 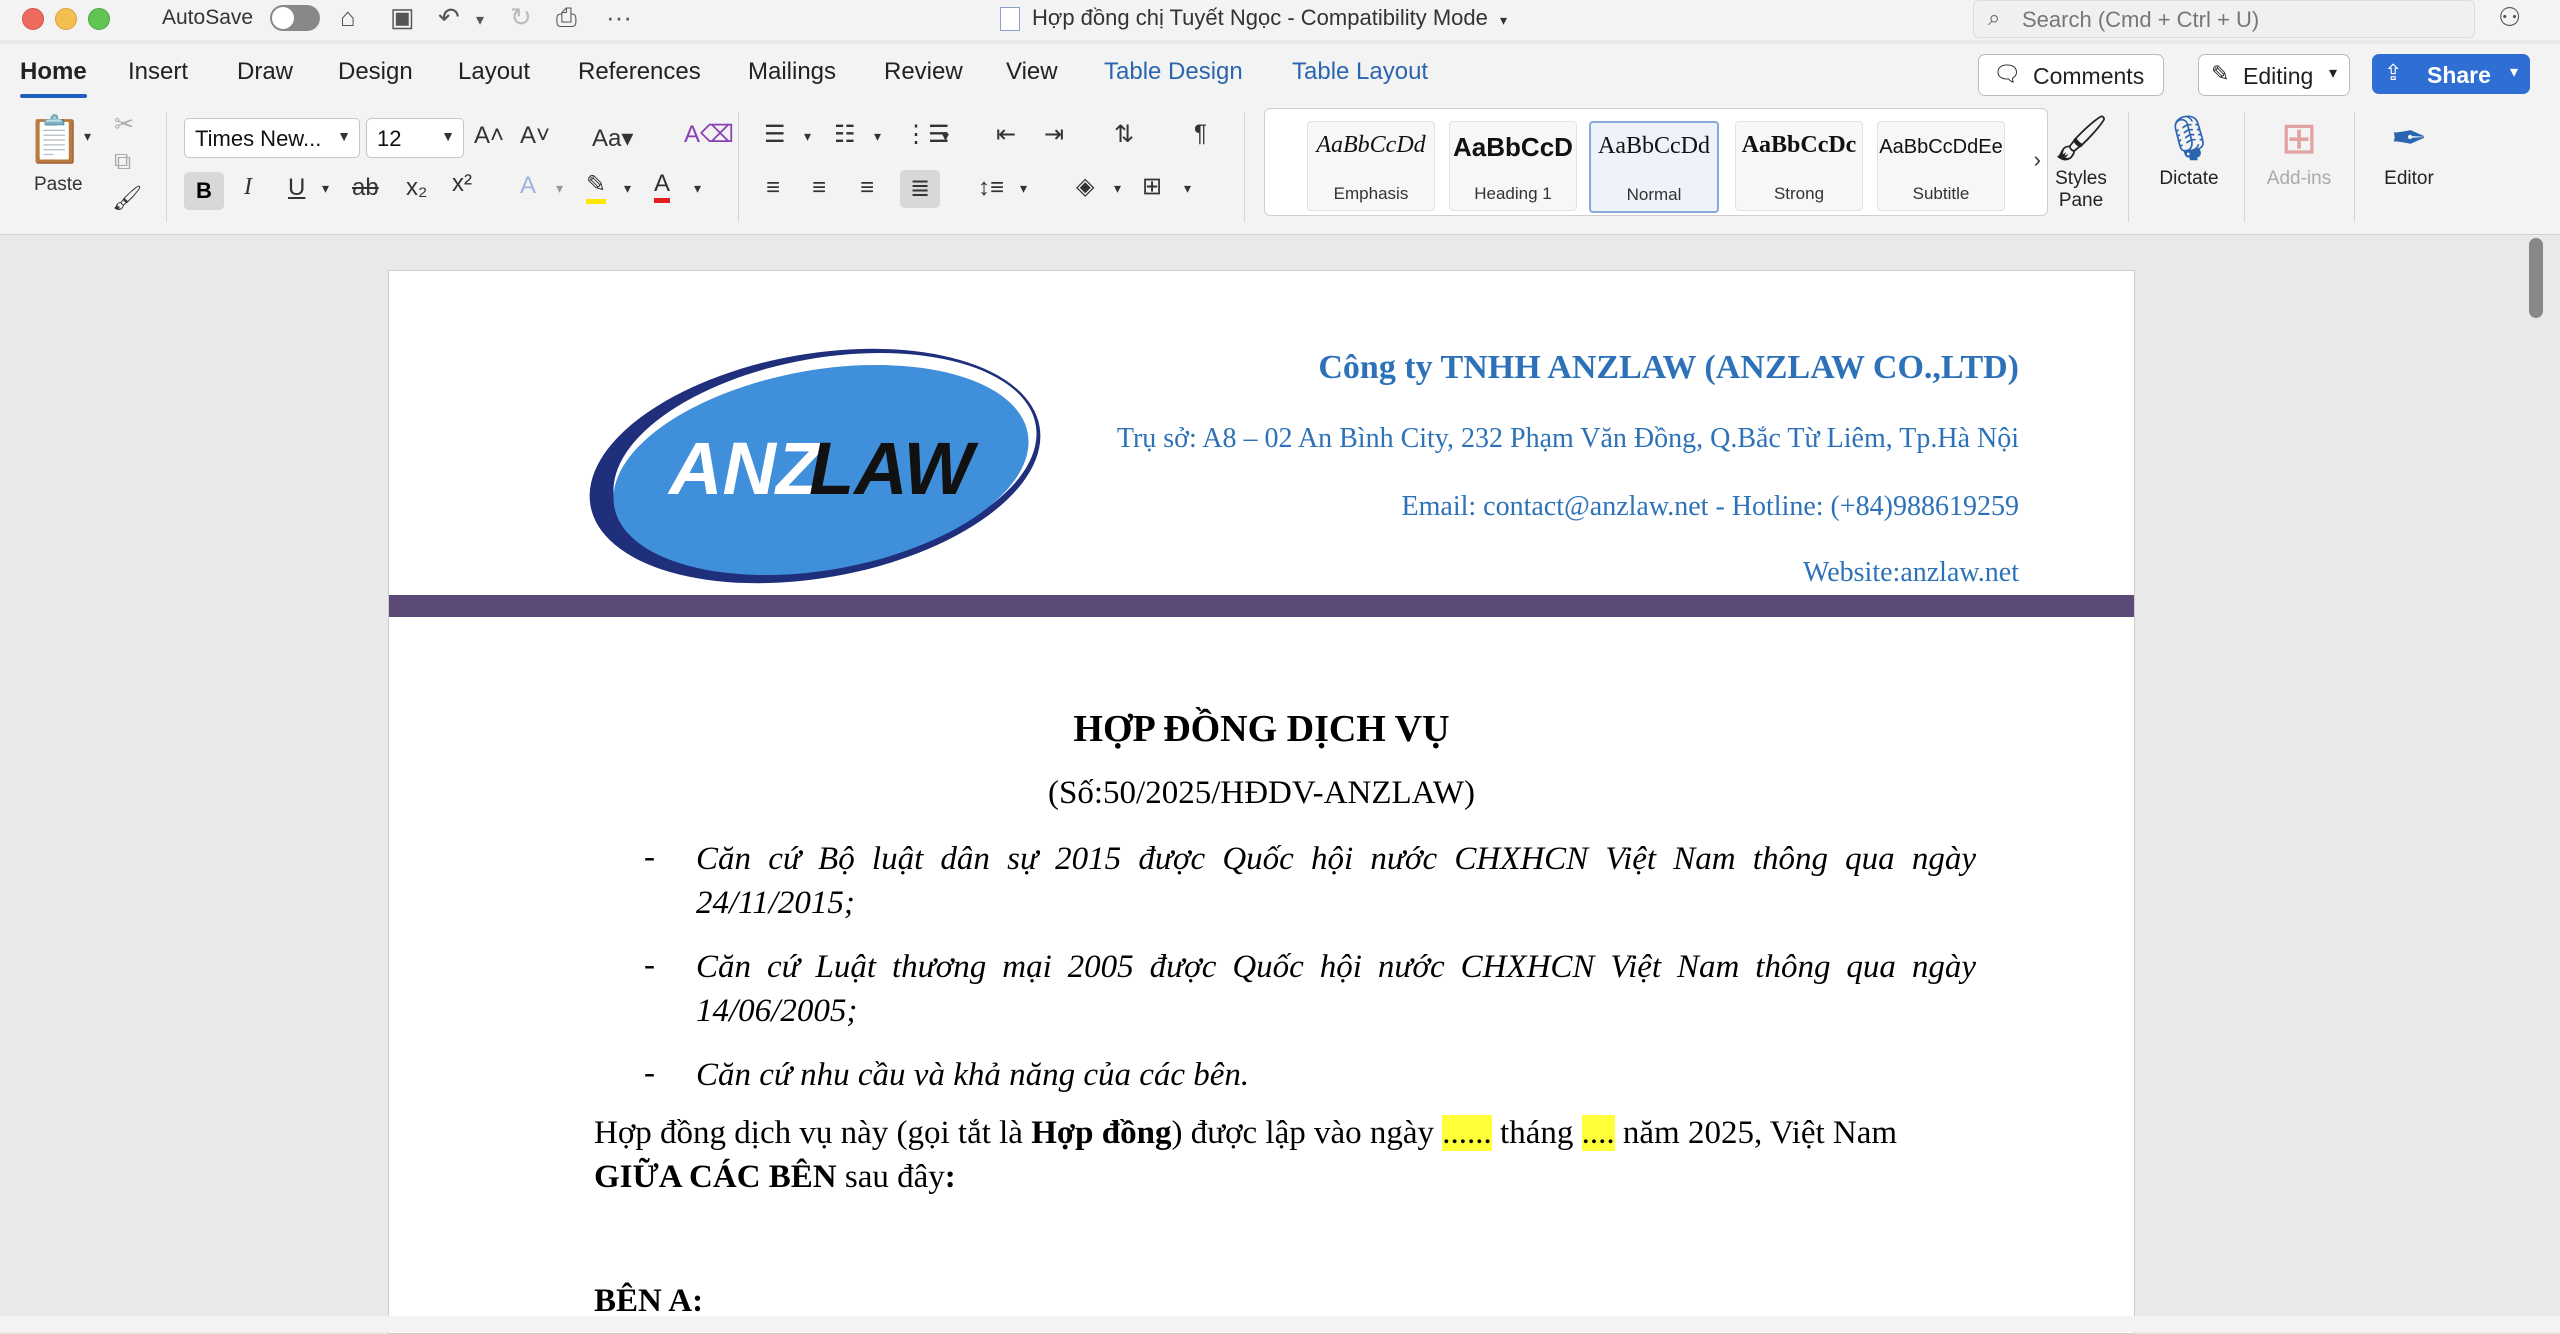 What do you see at coordinates (1101, 1133) in the screenshot?
I see `para-bold: Hợp đồng` at bounding box center [1101, 1133].